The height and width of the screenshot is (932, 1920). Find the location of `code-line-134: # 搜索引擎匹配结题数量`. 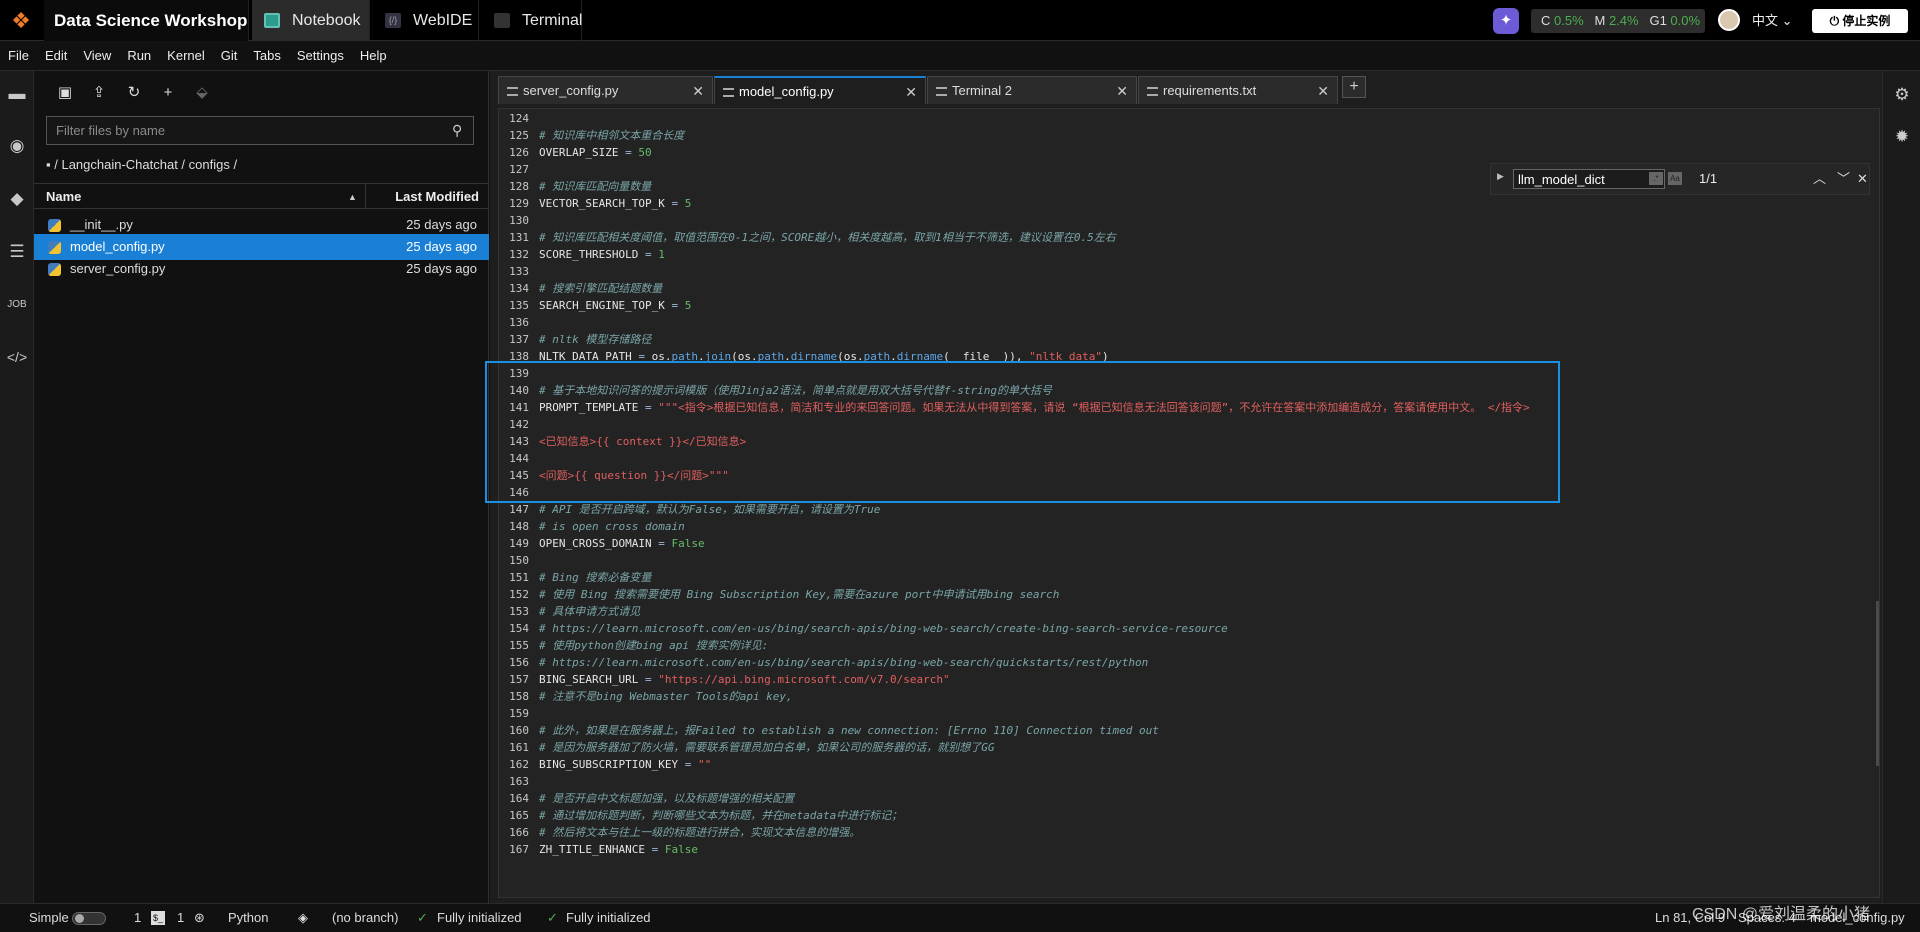

code-line-134: # 搜索引擎匹配结题数量 is located at coordinates (600, 288).